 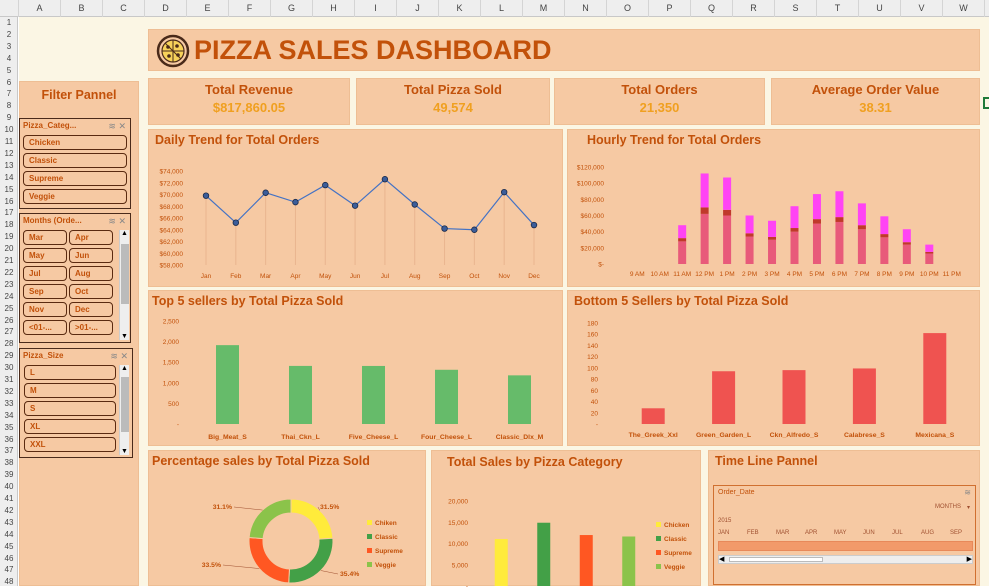 I want to click on column-header: P, so click(x=670, y=8).